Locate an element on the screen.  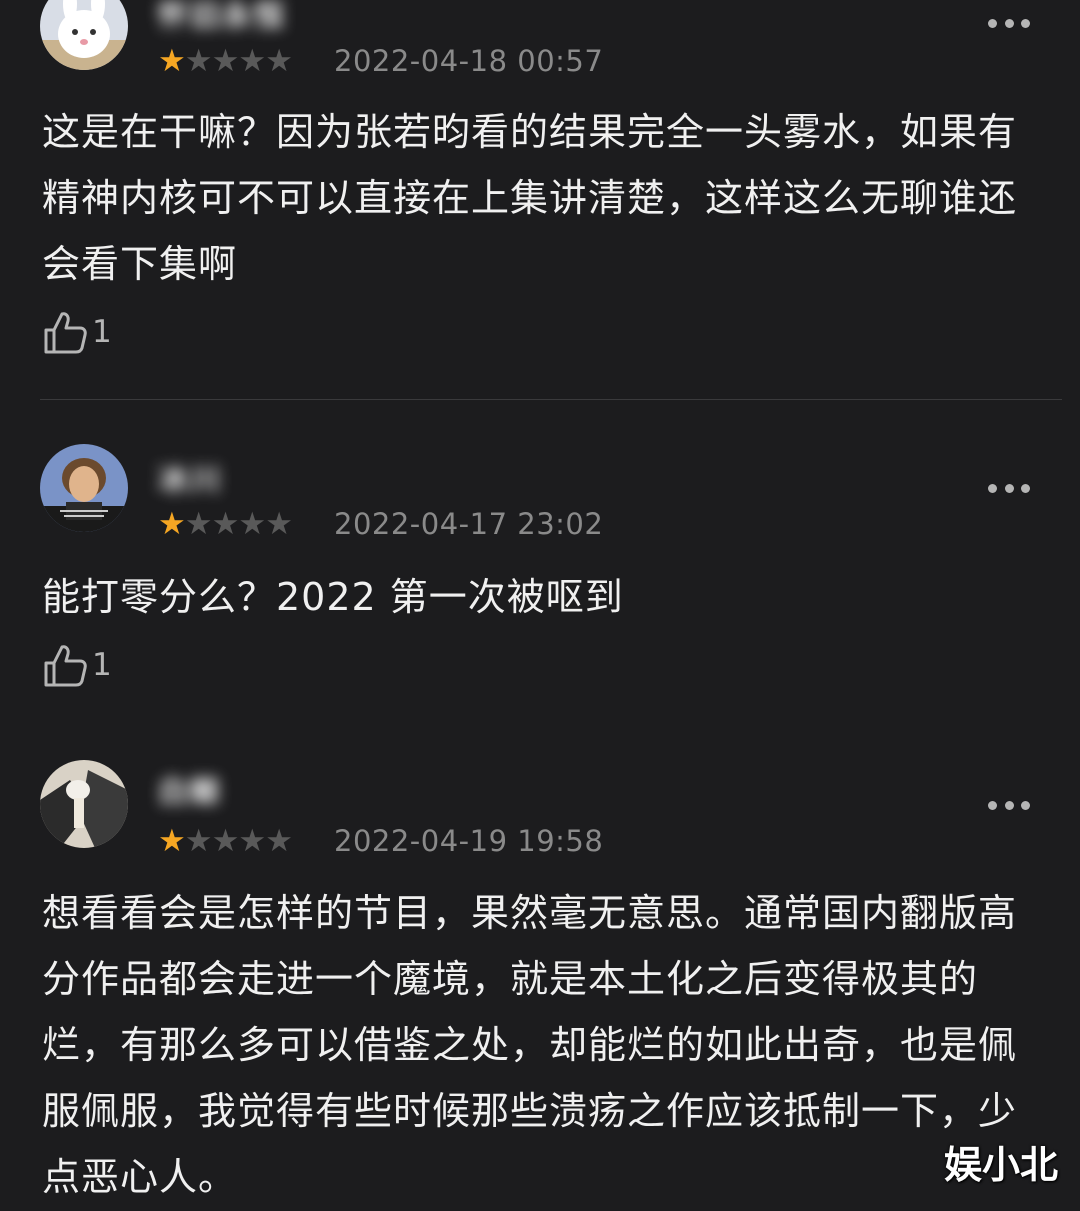
username: 白鲸 is located at coordinates (190, 793).